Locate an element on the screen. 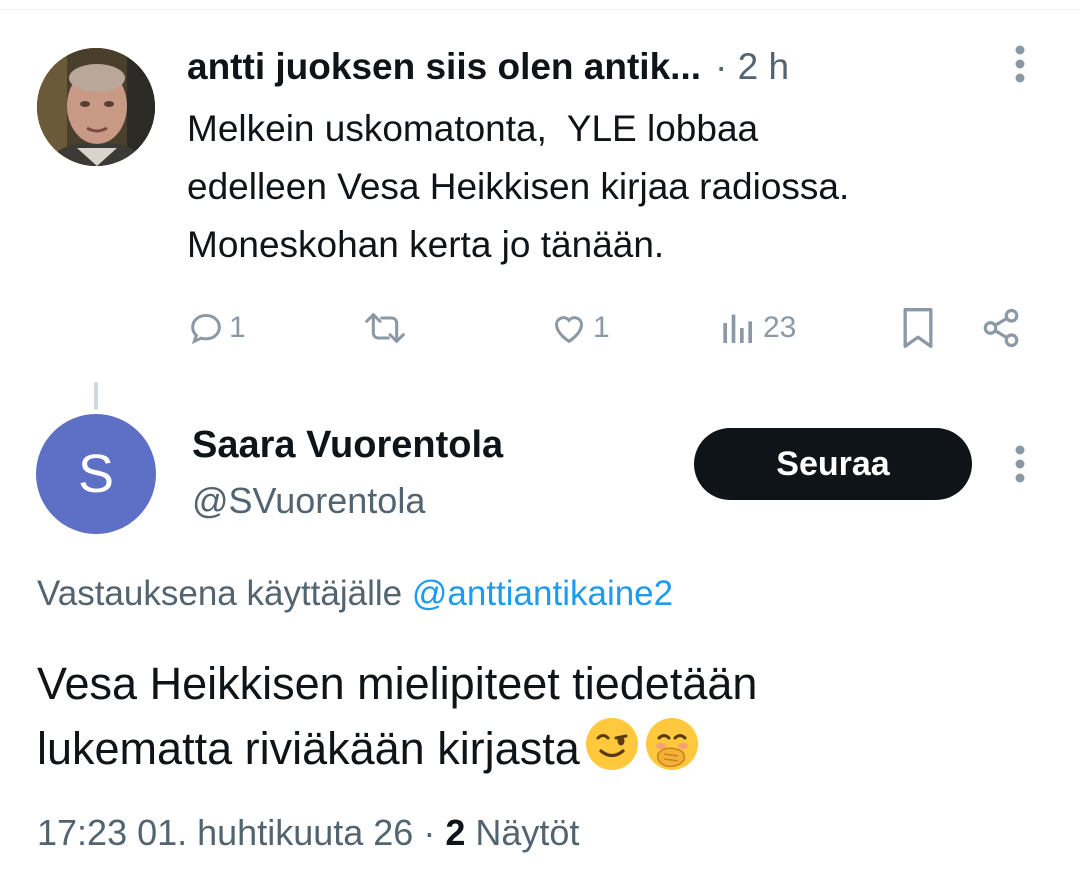 The image size is (1080, 880). reply-action: 1 is located at coordinates (216, 328).